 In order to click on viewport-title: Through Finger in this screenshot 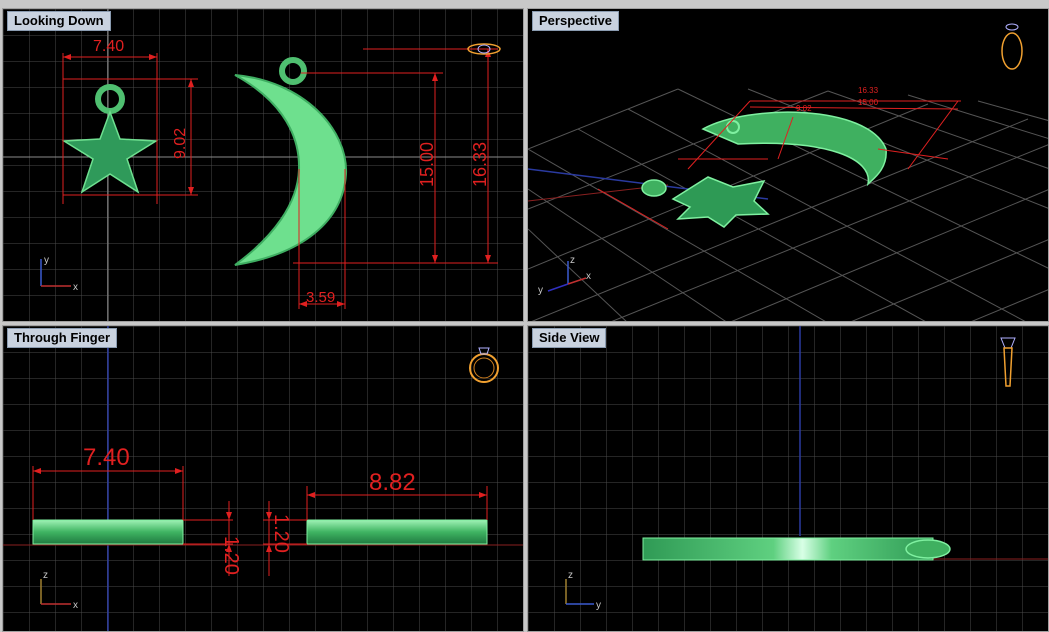, I will do `click(62, 338)`.